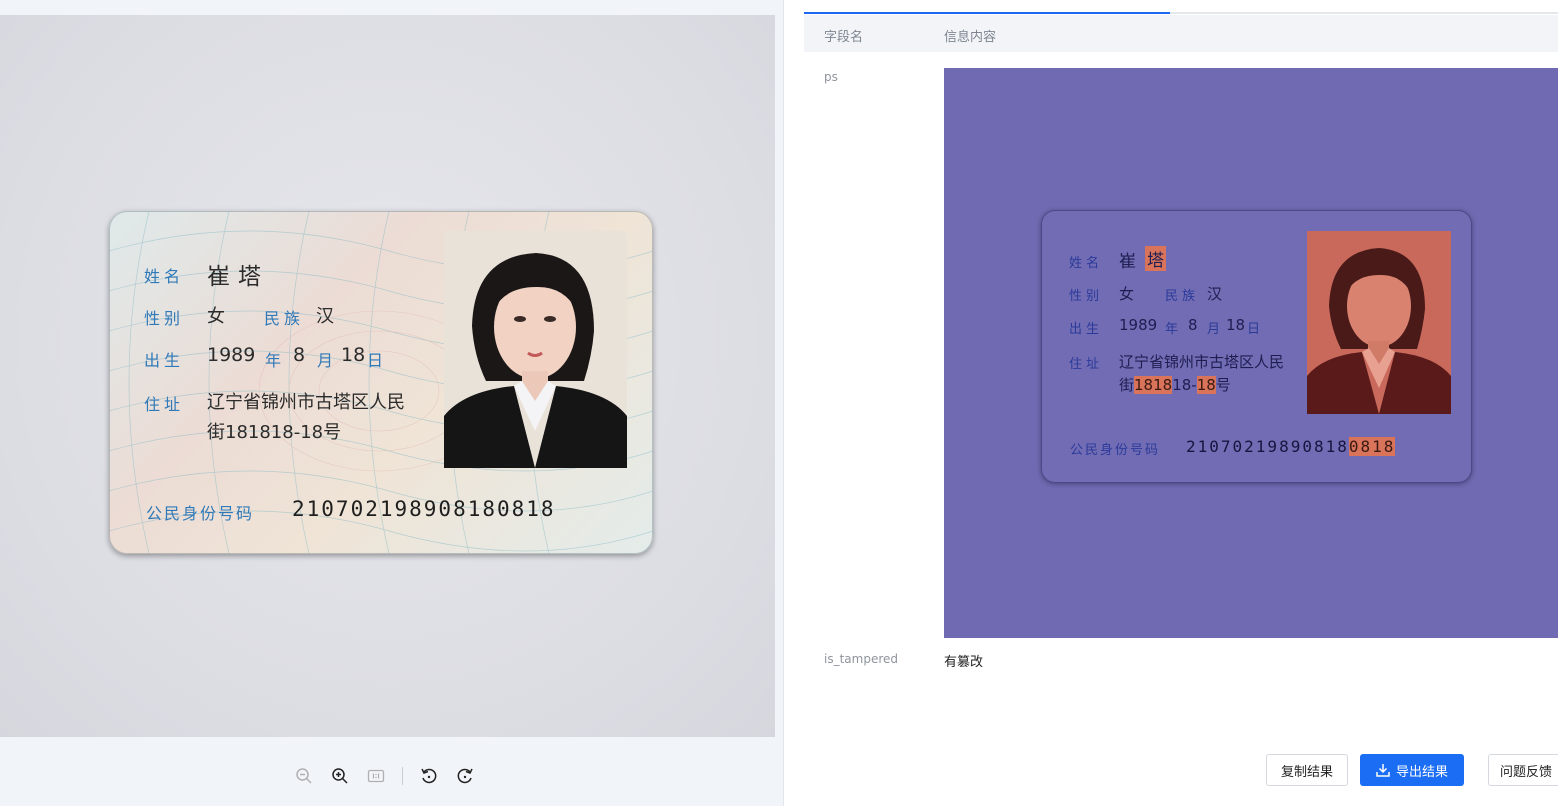 This screenshot has height=806, width=1558. What do you see at coordinates (1421, 772) in the screenshot?
I see `export-result-label: 导出结果` at bounding box center [1421, 772].